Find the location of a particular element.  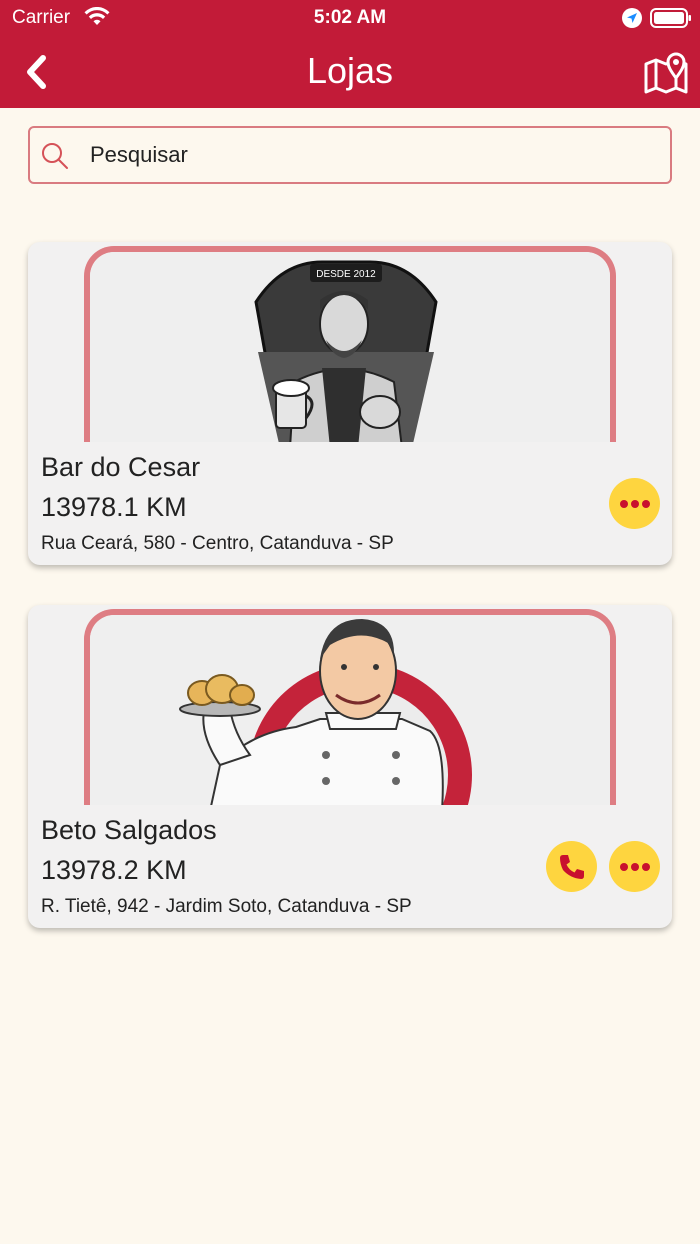

clock: 5:02 AM is located at coordinates (350, 17).